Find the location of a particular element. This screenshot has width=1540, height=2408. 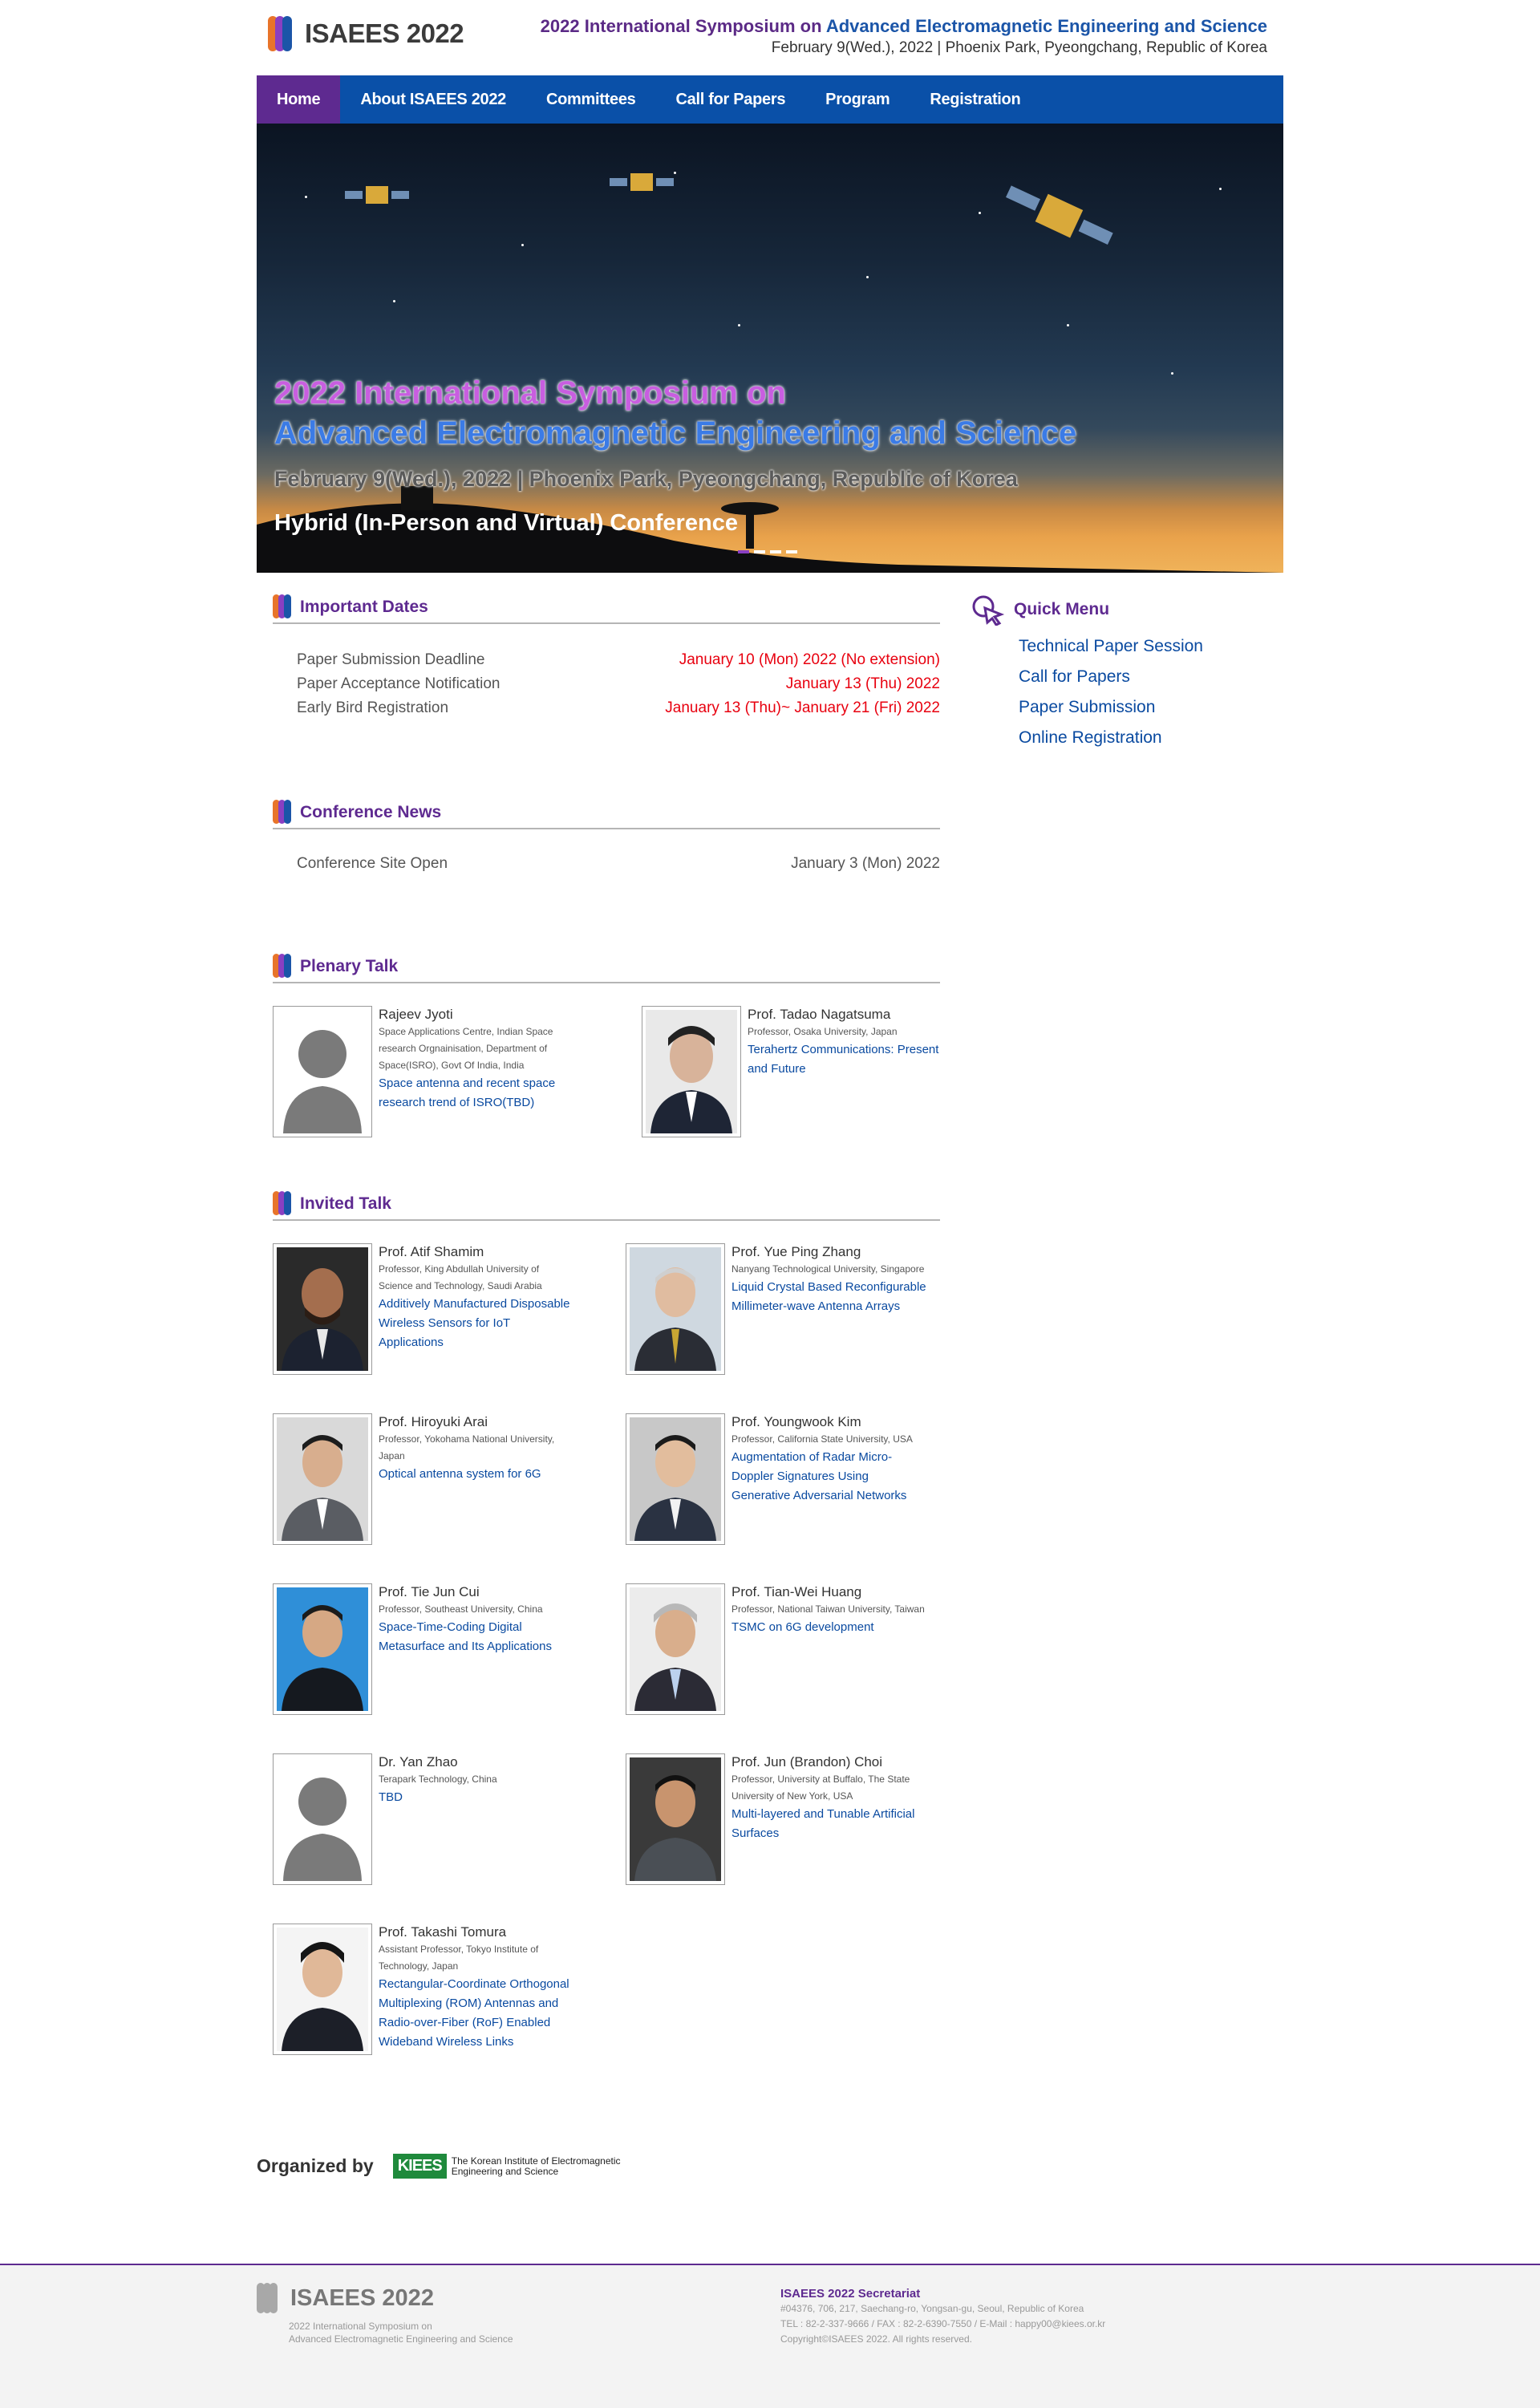

logo-text: ISAEES 2022 is located at coordinates (384, 33).